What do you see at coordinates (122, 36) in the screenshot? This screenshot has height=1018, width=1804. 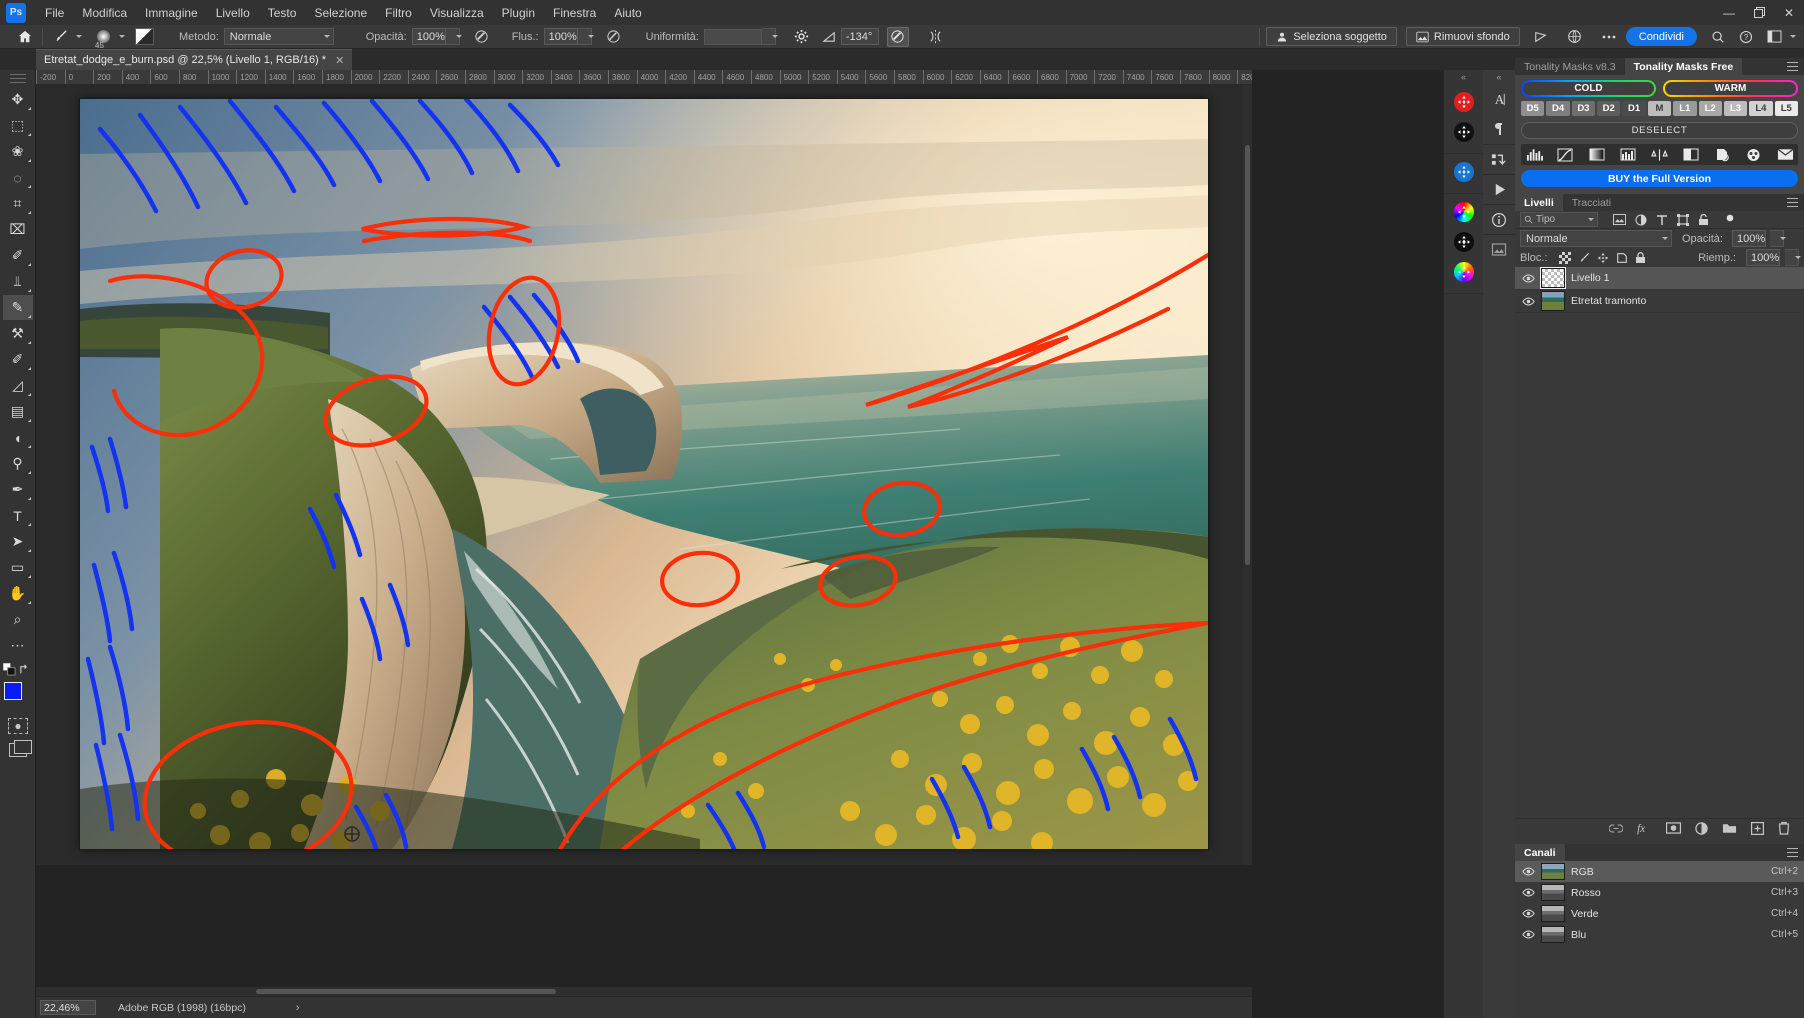 I see `brush-preset-caret-icon` at bounding box center [122, 36].